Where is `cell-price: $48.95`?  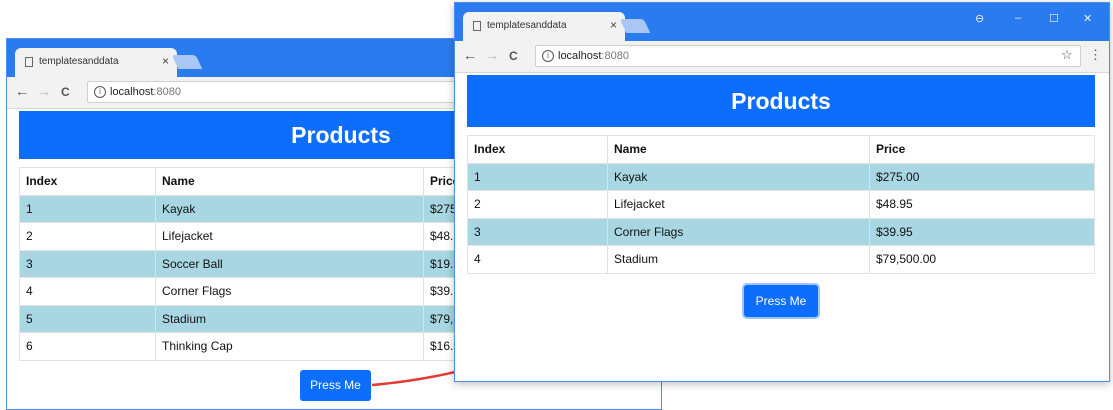 cell-price: $48.95 is located at coordinates (982, 204).